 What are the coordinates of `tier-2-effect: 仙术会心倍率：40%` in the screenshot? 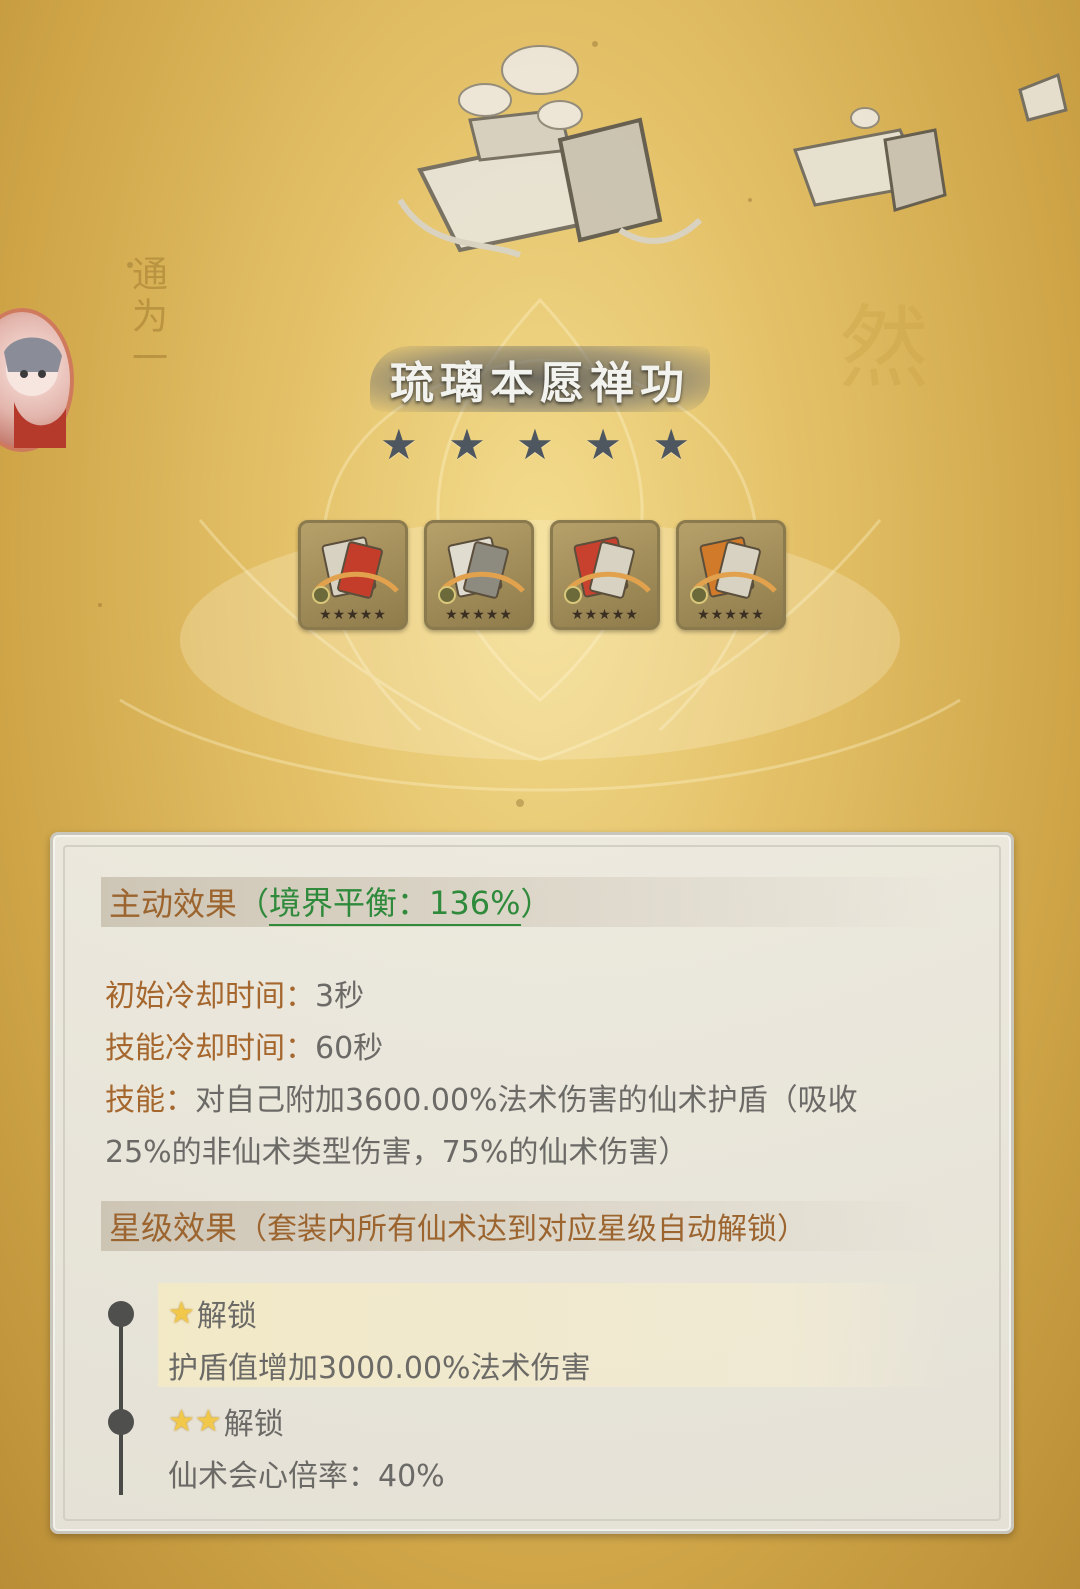 It's located at (306, 1476).